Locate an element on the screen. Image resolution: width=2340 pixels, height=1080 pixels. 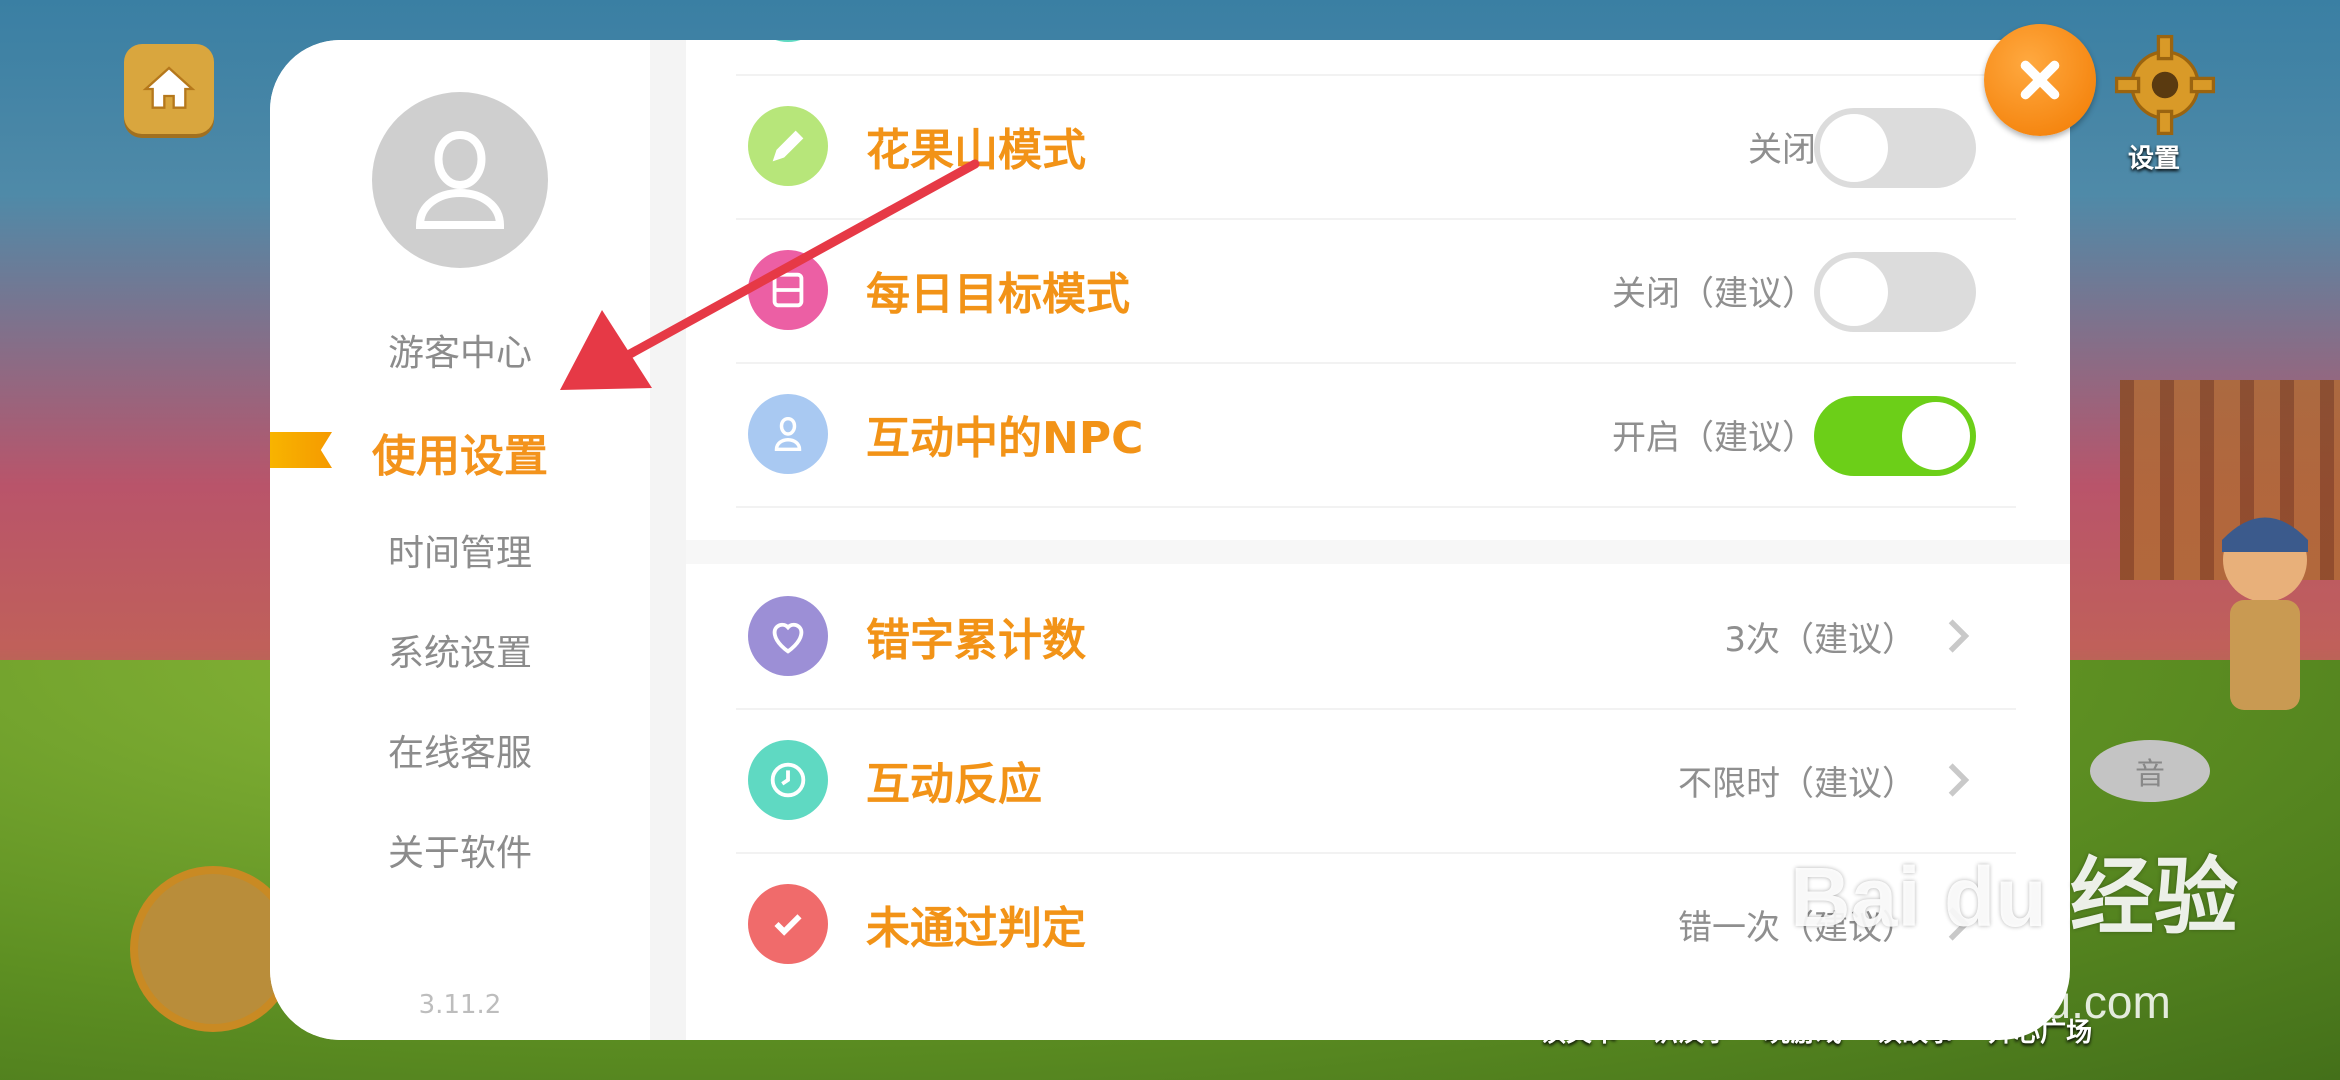
section-divider is located at coordinates (1378, 552).